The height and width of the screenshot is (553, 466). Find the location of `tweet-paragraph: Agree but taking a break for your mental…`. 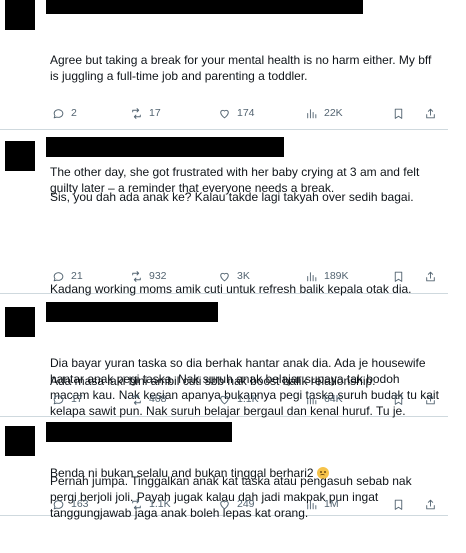

tweet-paragraph: Agree but taking a break for your mental… is located at coordinates (242, 68).